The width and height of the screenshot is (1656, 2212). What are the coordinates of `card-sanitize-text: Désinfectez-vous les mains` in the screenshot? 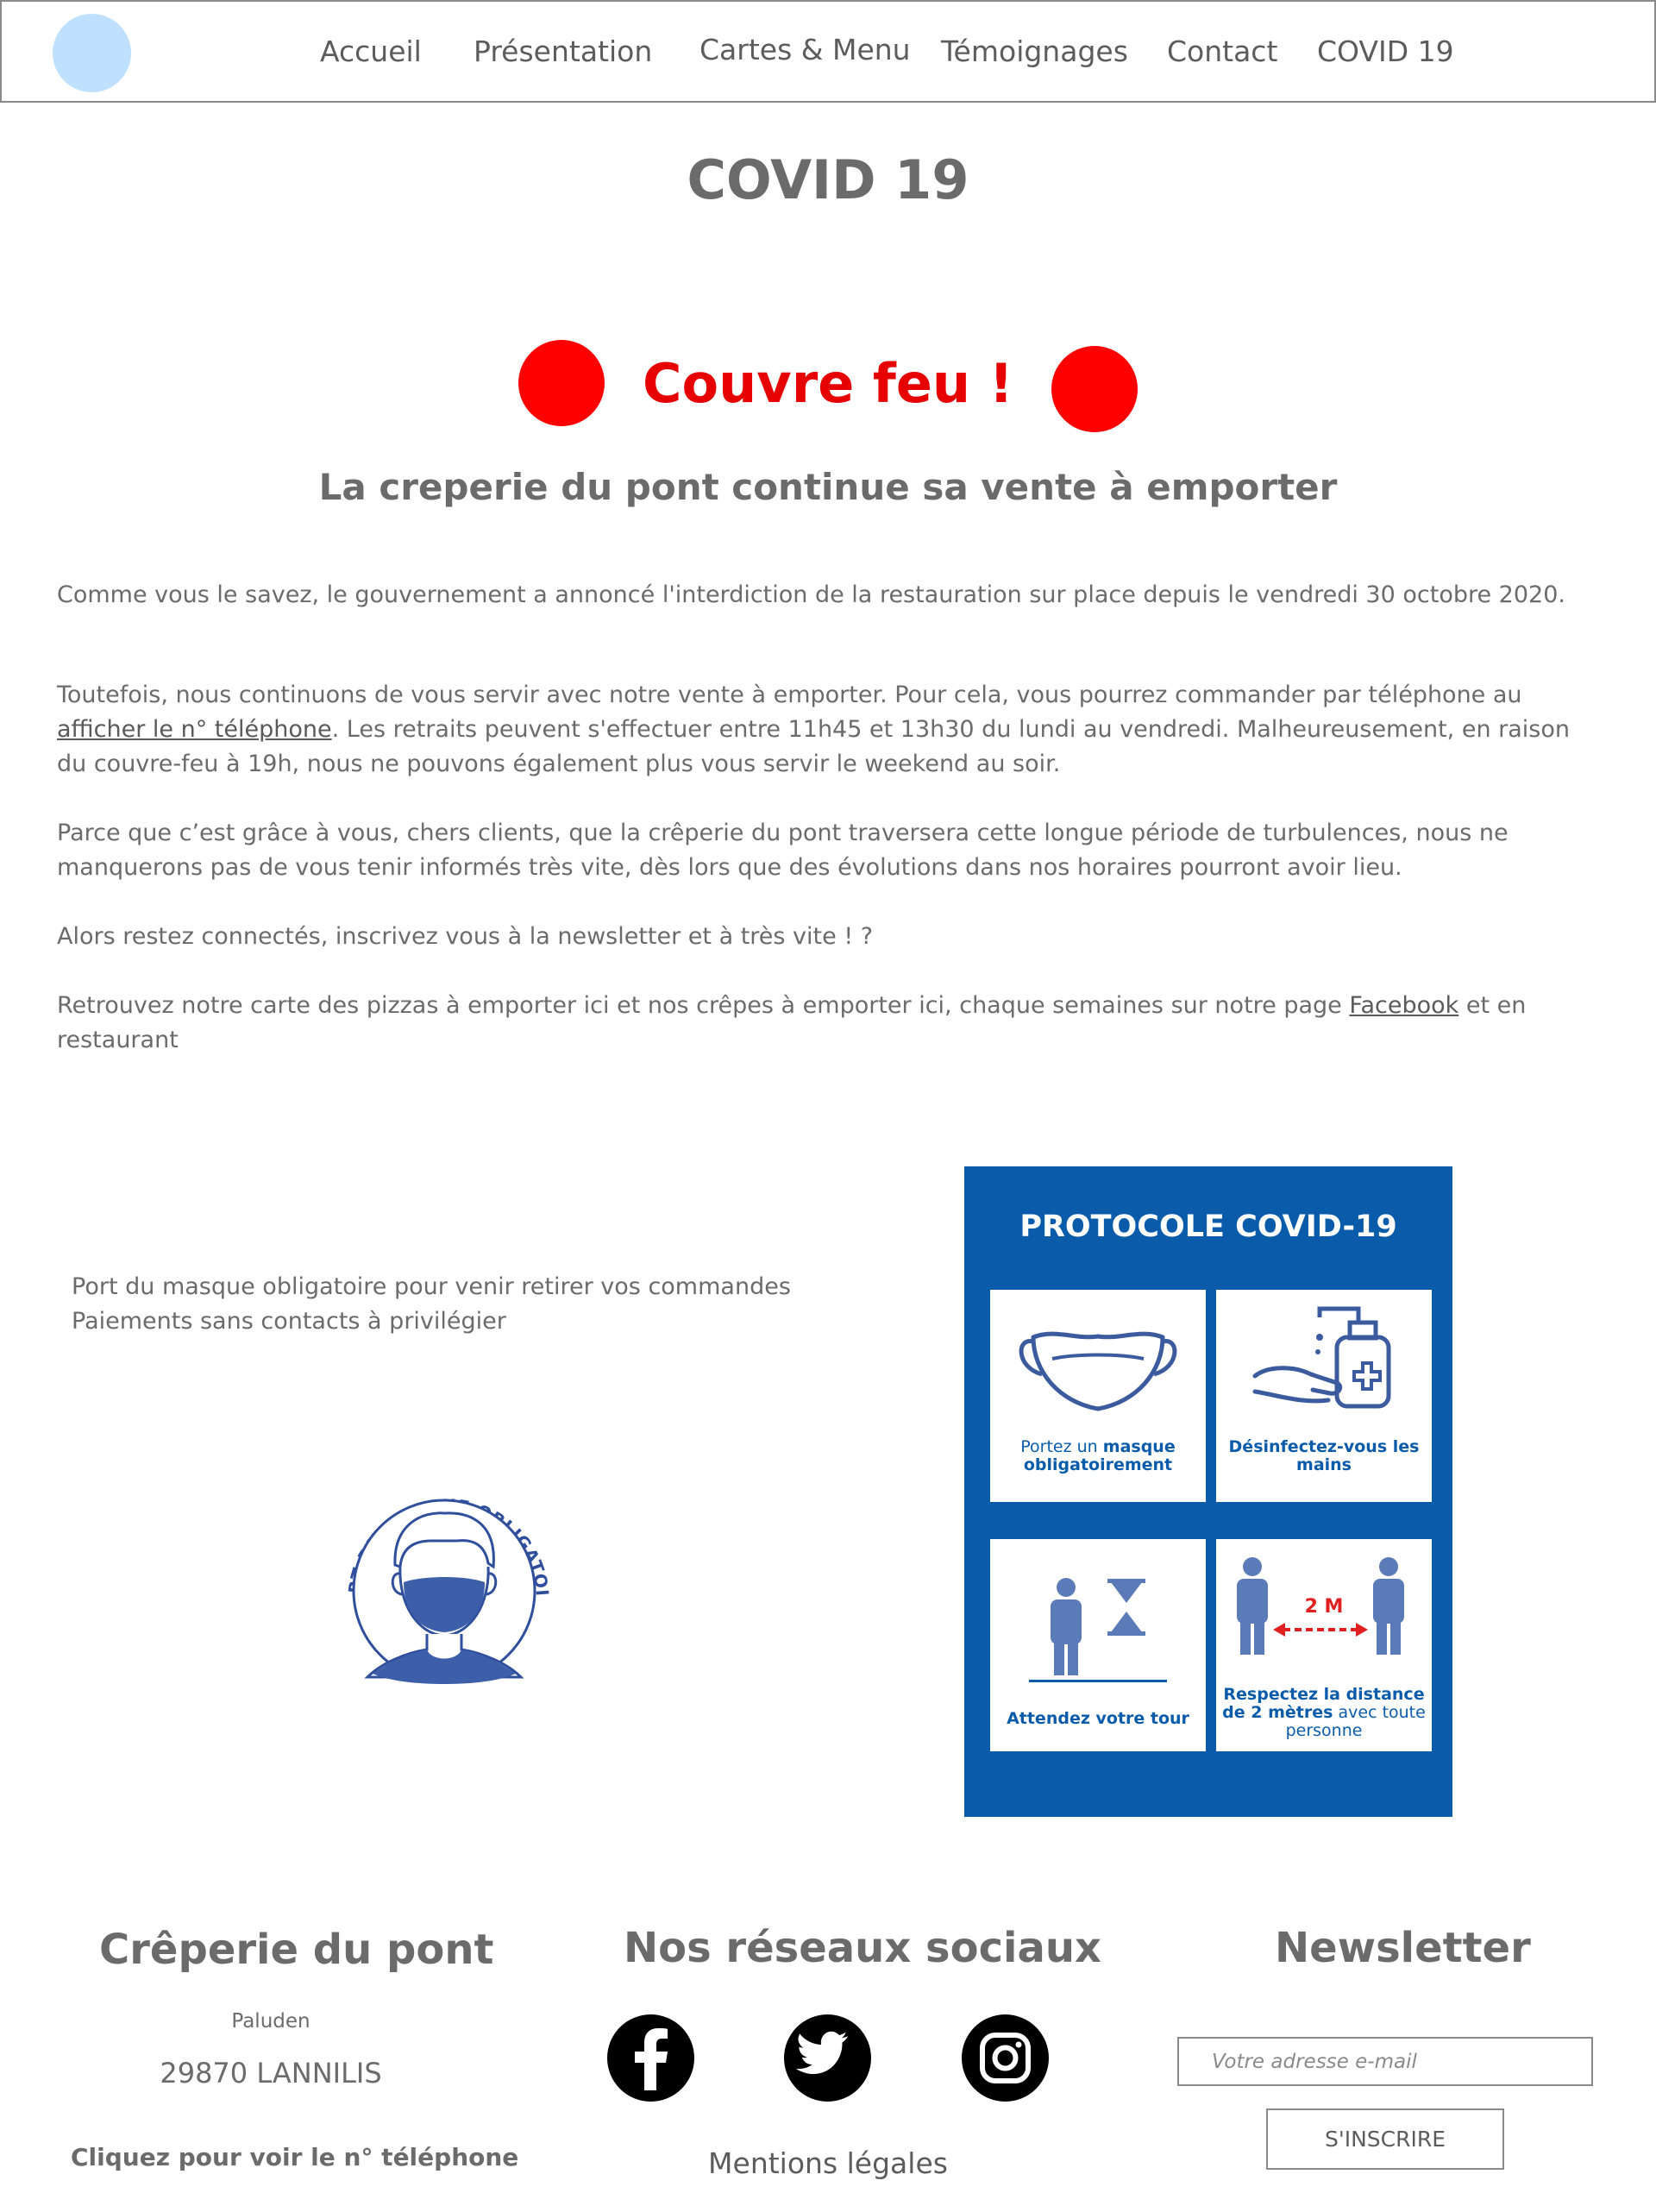 It's located at (1324, 1455).